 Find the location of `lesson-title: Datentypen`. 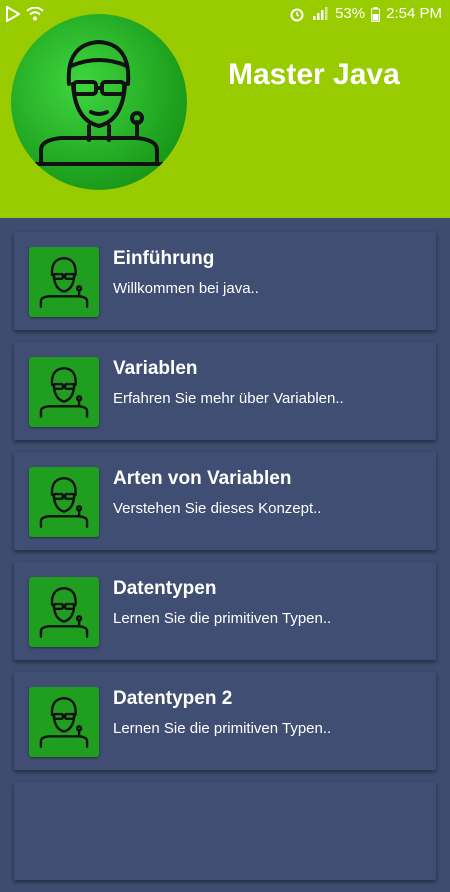

lesson-title: Datentypen is located at coordinates (165, 588).